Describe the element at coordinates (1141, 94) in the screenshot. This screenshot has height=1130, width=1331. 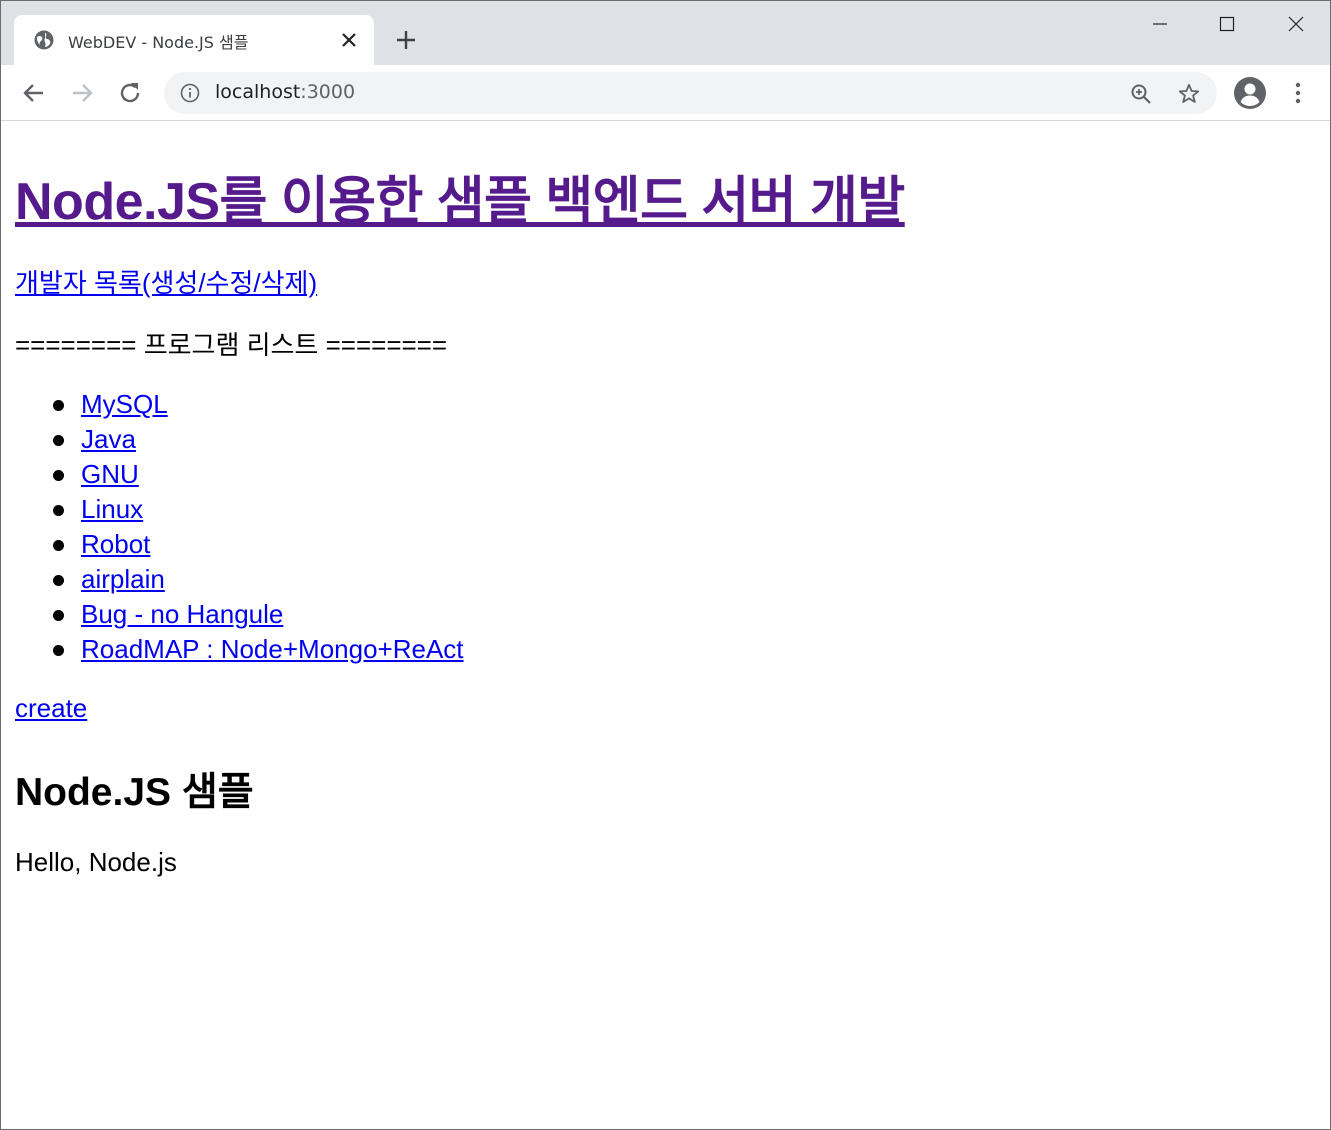
I see `zoom-in-icon` at that location.